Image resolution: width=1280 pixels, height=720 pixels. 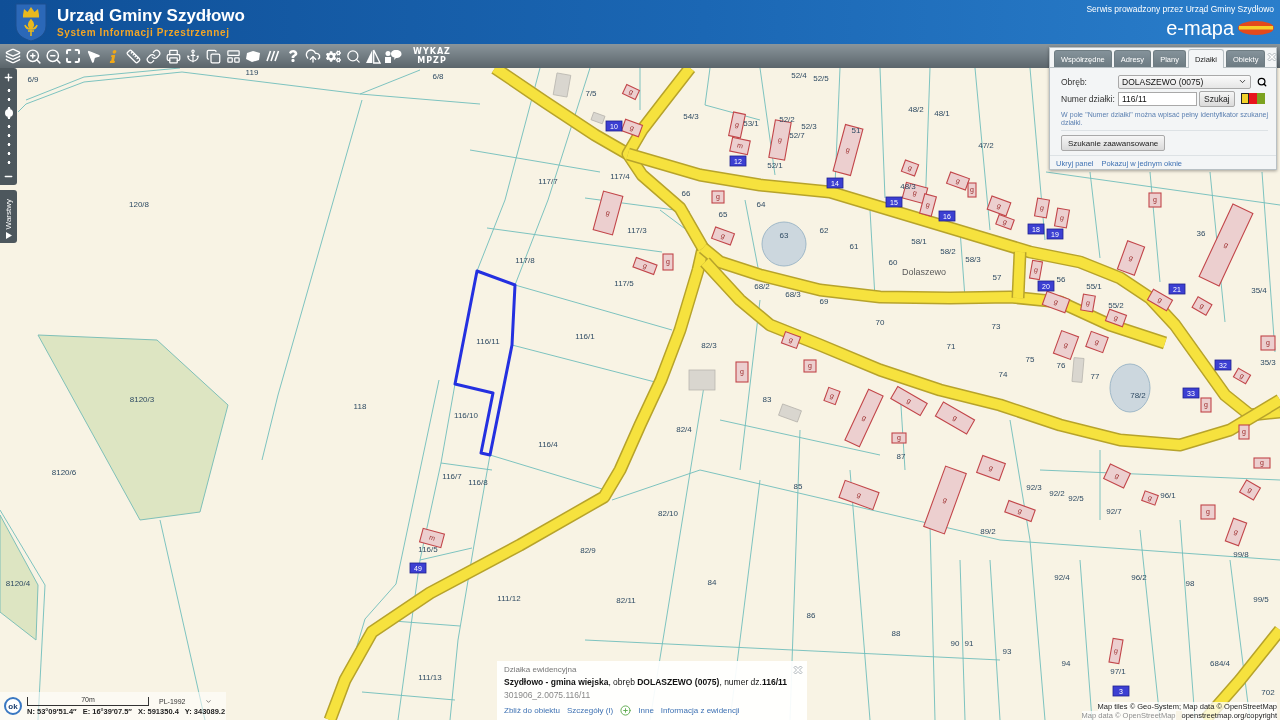 What do you see at coordinates (173, 56) in the screenshot?
I see `printer-icon` at bounding box center [173, 56].